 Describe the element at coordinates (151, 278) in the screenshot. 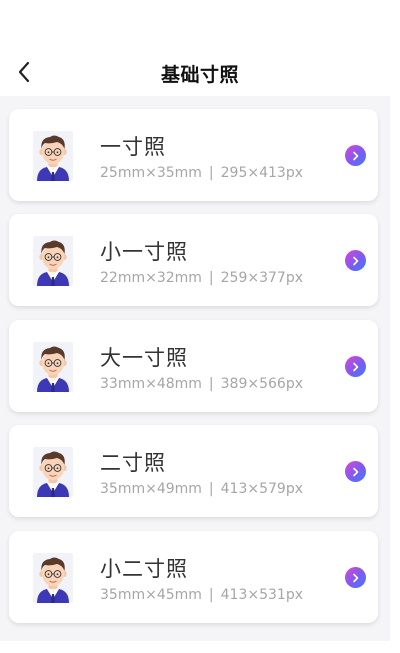

I see `mm-size: 22mm×32mm` at that location.